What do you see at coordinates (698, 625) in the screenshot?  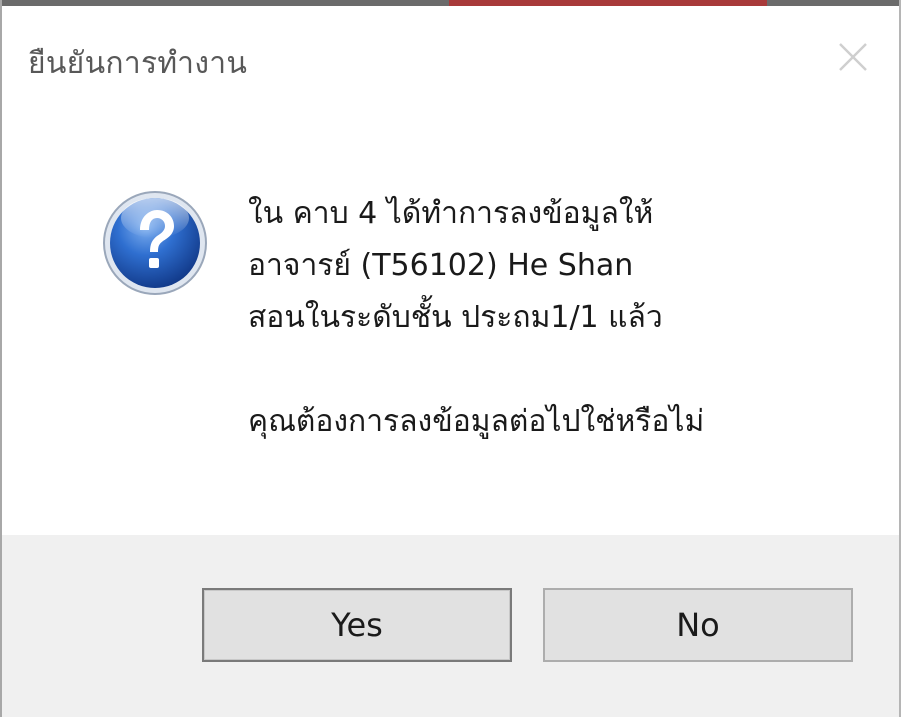 I see `no-button: No` at bounding box center [698, 625].